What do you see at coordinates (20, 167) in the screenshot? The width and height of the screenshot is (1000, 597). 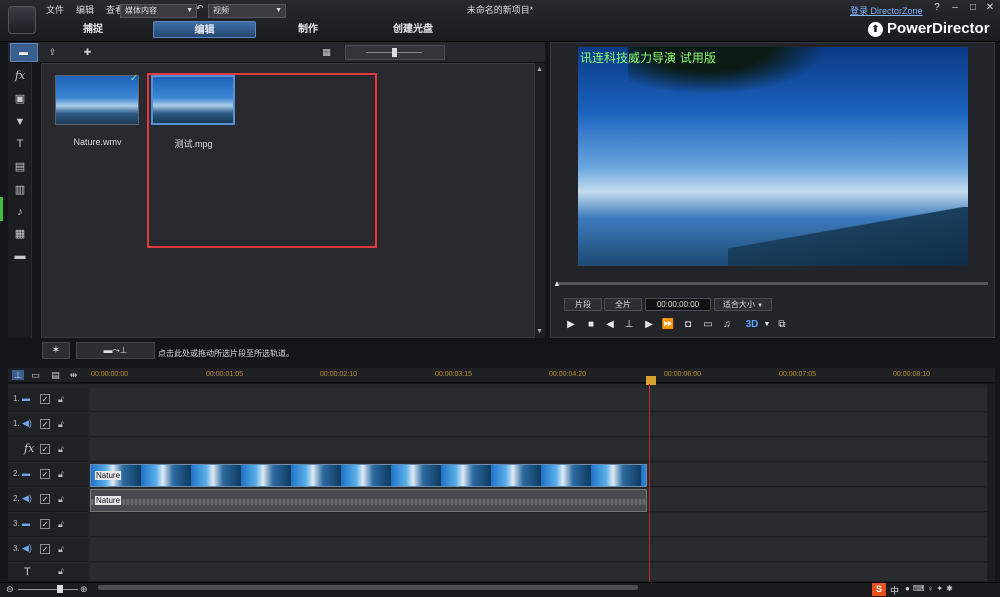 I see `transition-room-icon: ▤` at bounding box center [20, 167].